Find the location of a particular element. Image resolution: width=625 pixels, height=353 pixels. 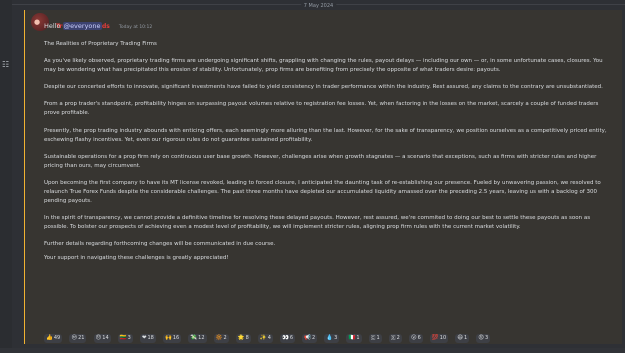

angry-face-icon: 😠 is located at coordinates (98, 338).